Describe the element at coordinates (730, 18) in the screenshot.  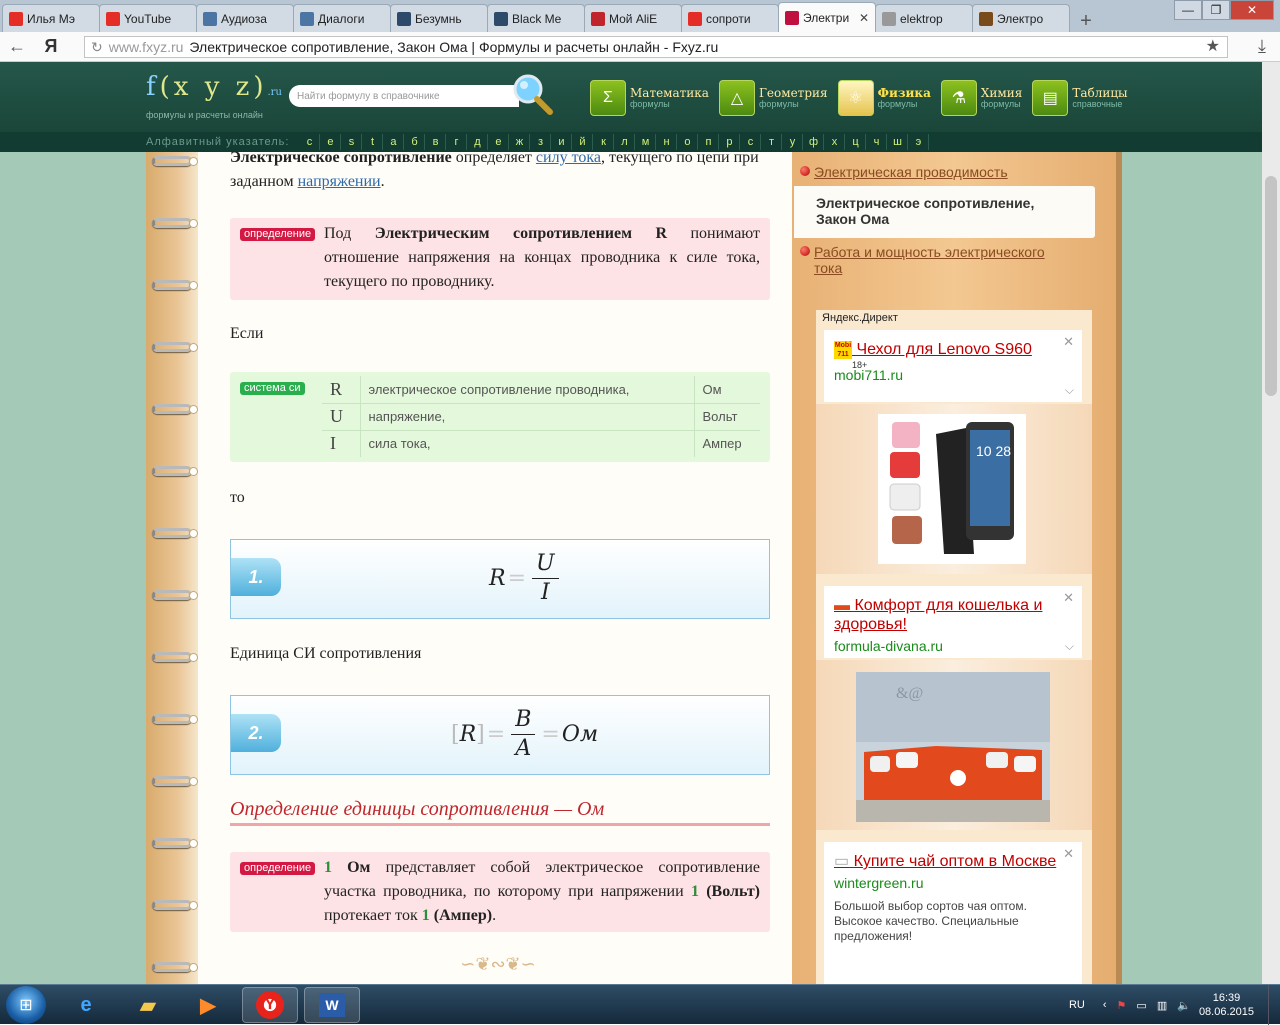
I see `browser-tab: сопроти` at that location.